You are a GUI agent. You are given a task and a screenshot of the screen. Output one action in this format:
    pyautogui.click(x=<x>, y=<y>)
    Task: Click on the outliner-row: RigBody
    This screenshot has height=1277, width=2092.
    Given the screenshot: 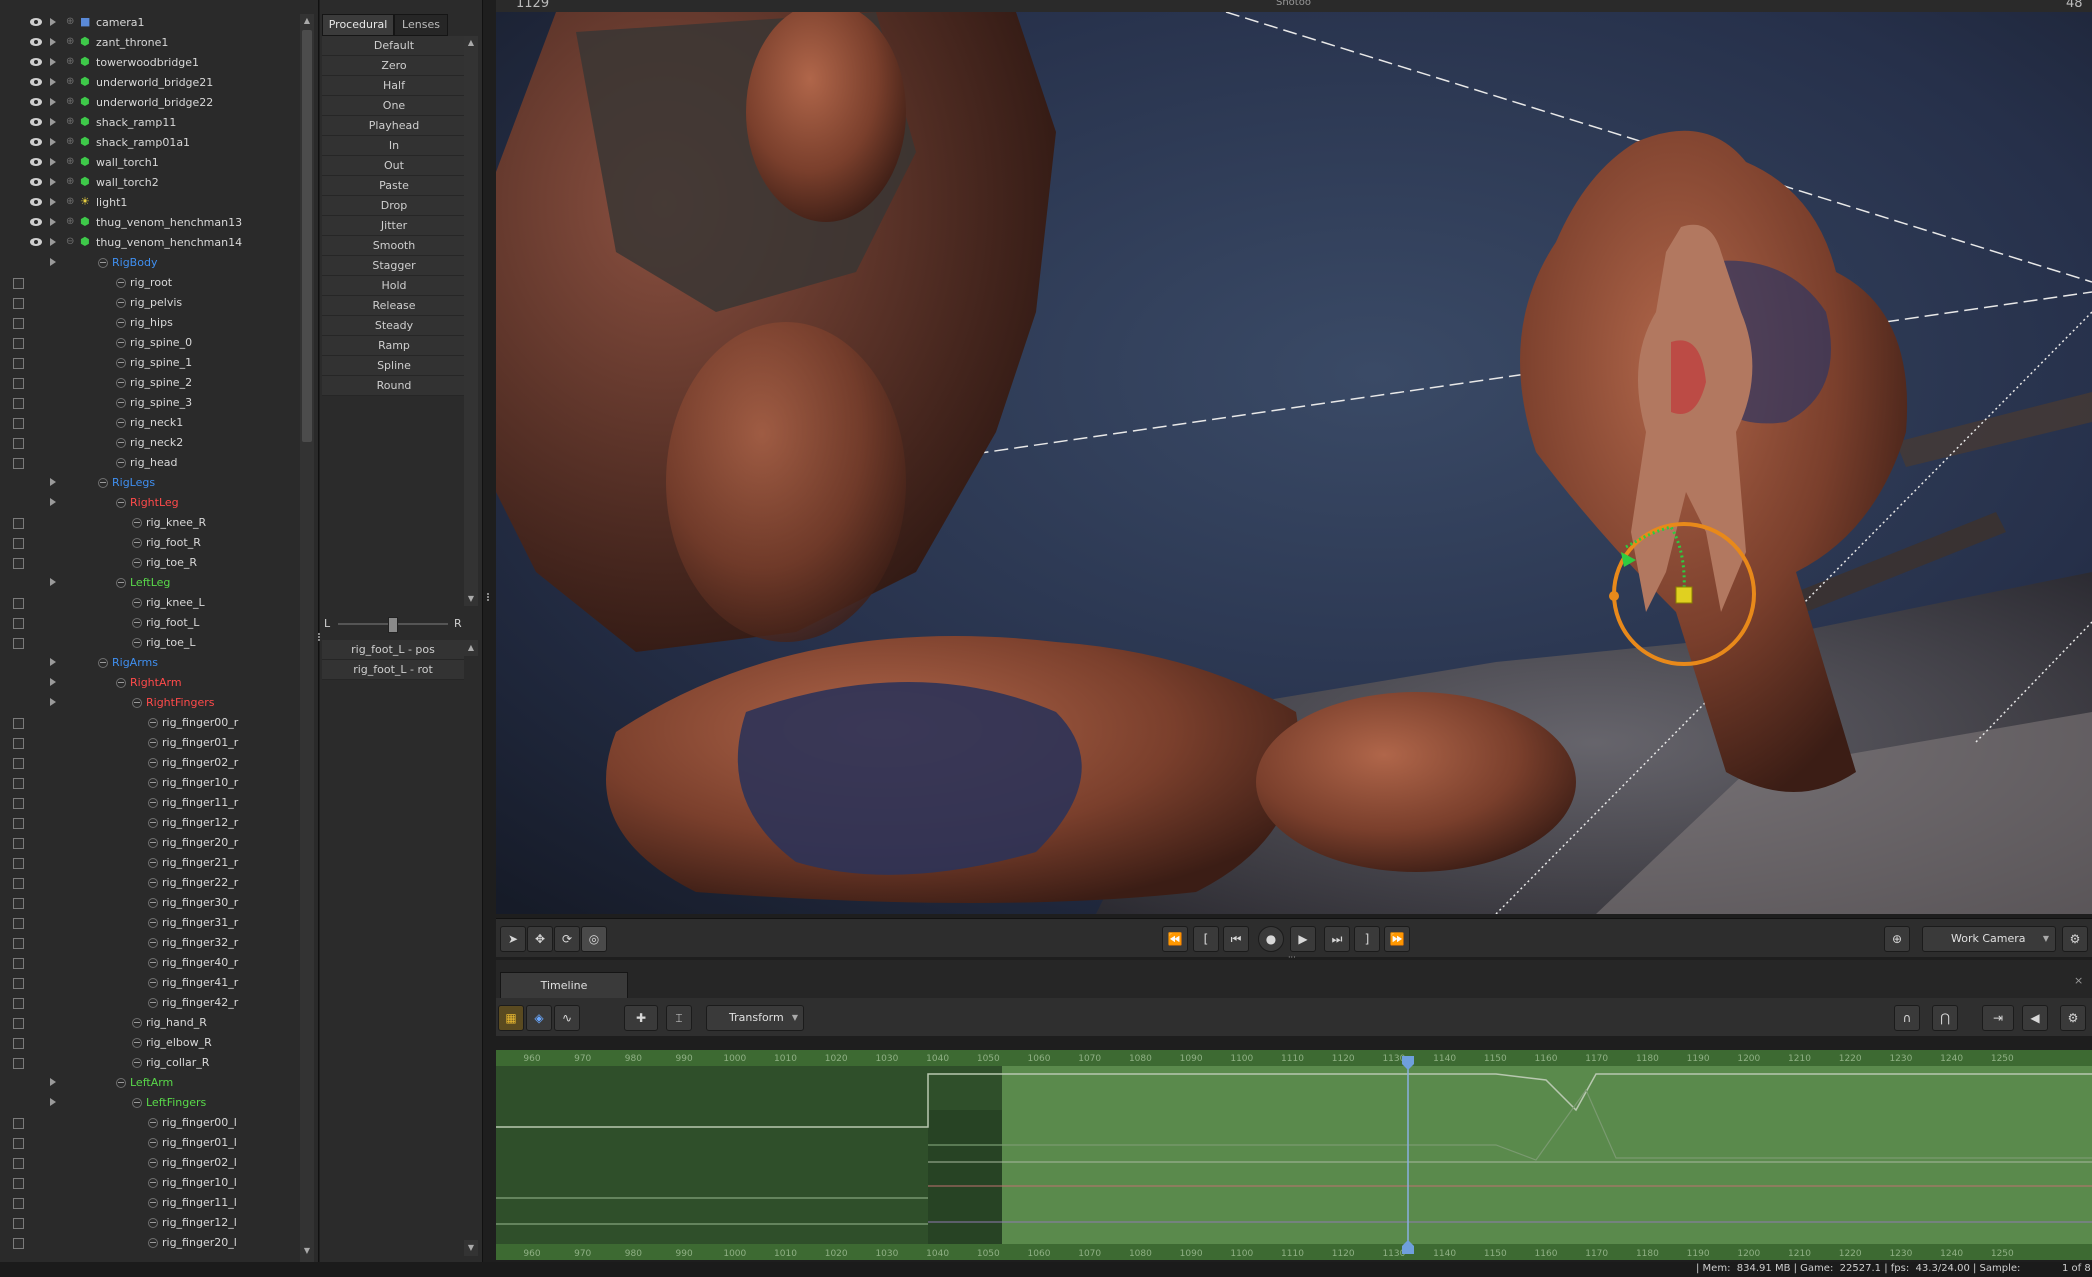 What is the action you would take?
    pyautogui.click(x=150, y=263)
    